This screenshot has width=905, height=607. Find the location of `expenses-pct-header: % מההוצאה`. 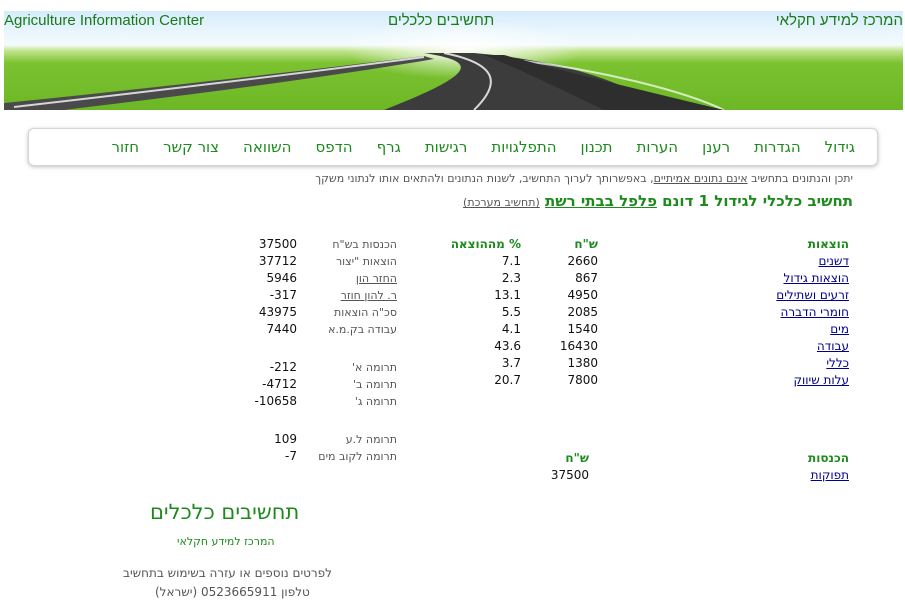

expenses-pct-header: % מההוצאה is located at coordinates (485, 244).